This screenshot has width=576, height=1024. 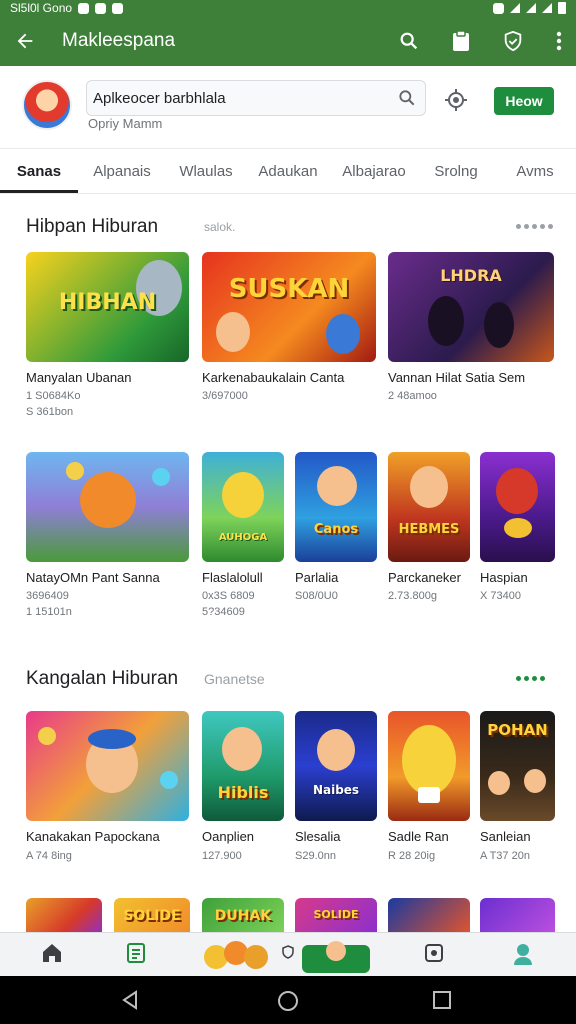 What do you see at coordinates (535, 171) in the screenshot?
I see `tab-avms: Avms` at bounding box center [535, 171].